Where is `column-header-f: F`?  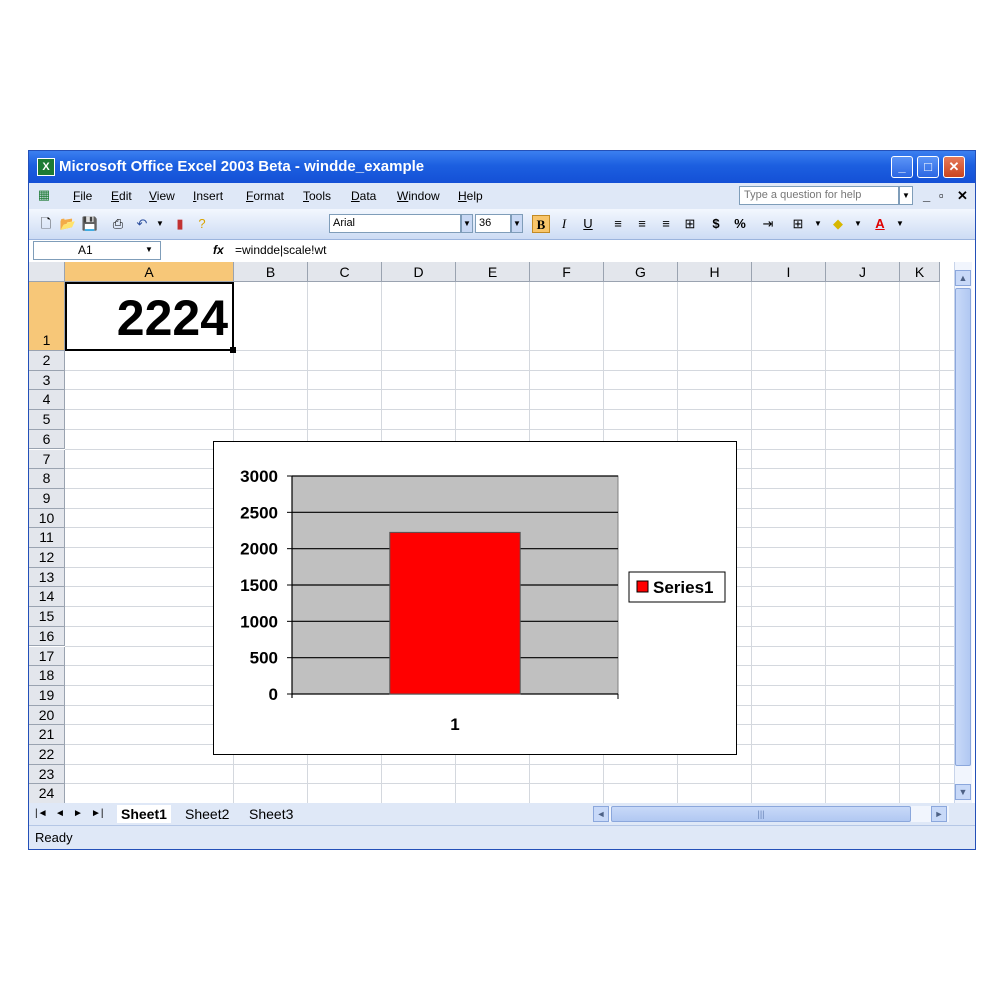 column-header-f: F is located at coordinates (567, 272).